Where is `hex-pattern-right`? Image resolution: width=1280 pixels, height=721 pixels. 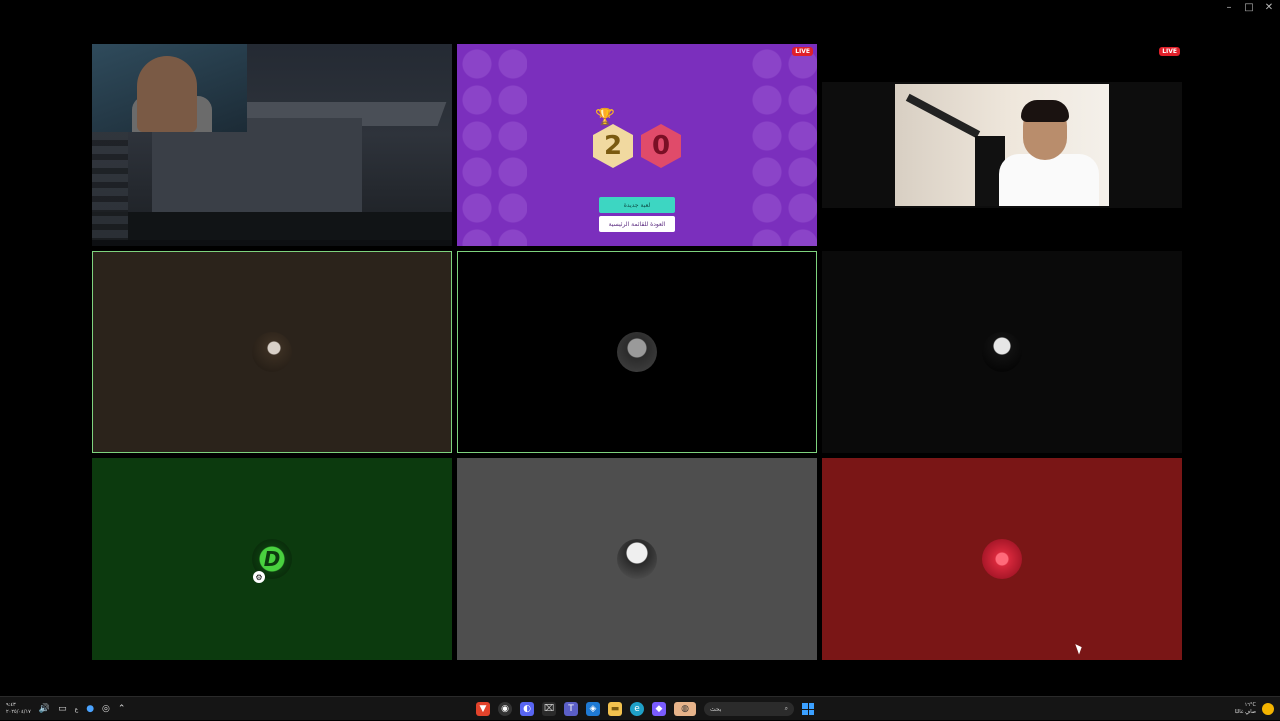
hex-pattern-right is located at coordinates (782, 145).